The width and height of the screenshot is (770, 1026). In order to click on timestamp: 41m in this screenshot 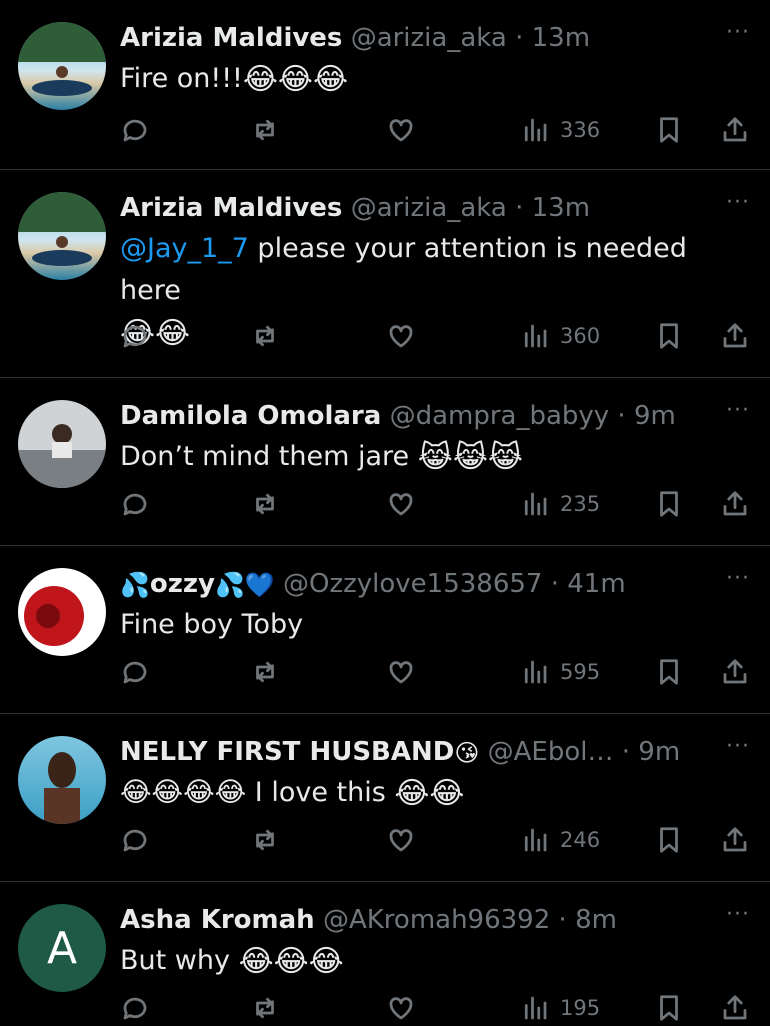, I will do `click(596, 584)`.